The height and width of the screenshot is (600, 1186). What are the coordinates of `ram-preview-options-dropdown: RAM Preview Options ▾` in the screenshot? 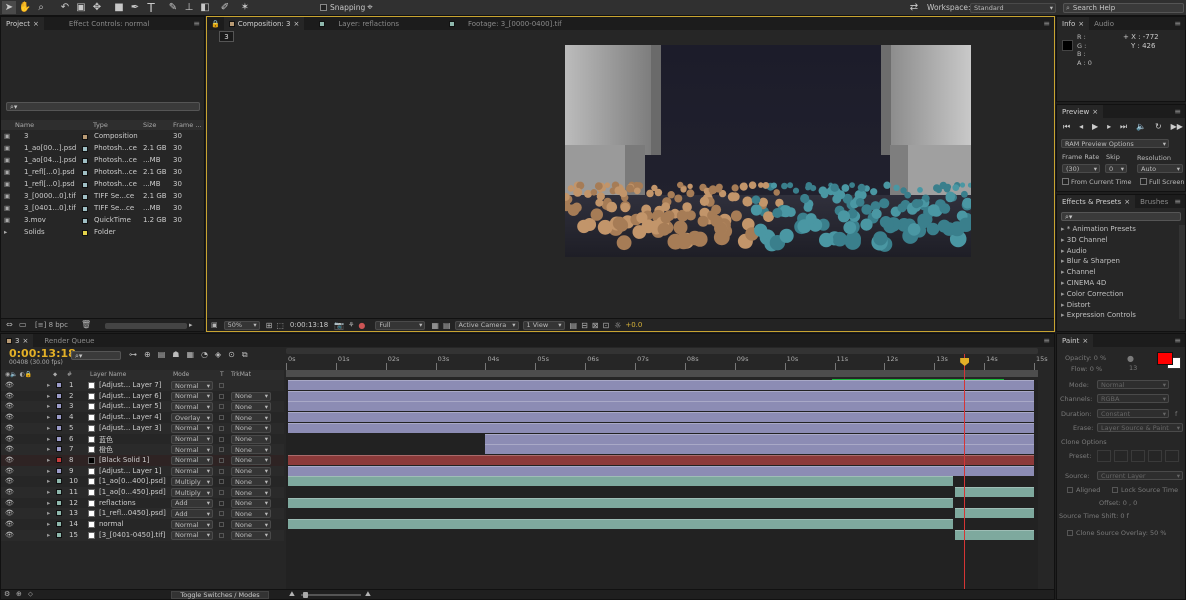 It's located at (1115, 143).